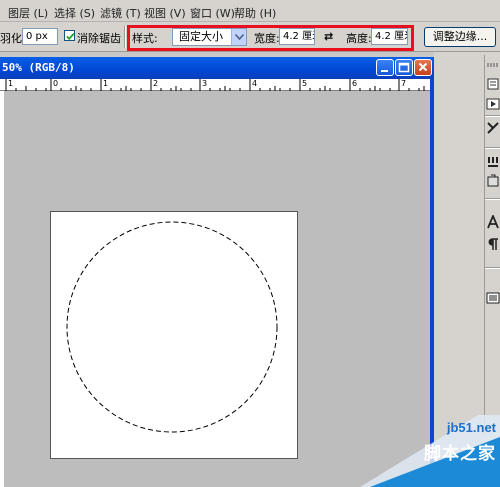 Image resolution: width=500 pixels, height=487 pixels. Describe the element at coordinates (40, 36) in the screenshot. I see `feather-input: 0 px` at that location.